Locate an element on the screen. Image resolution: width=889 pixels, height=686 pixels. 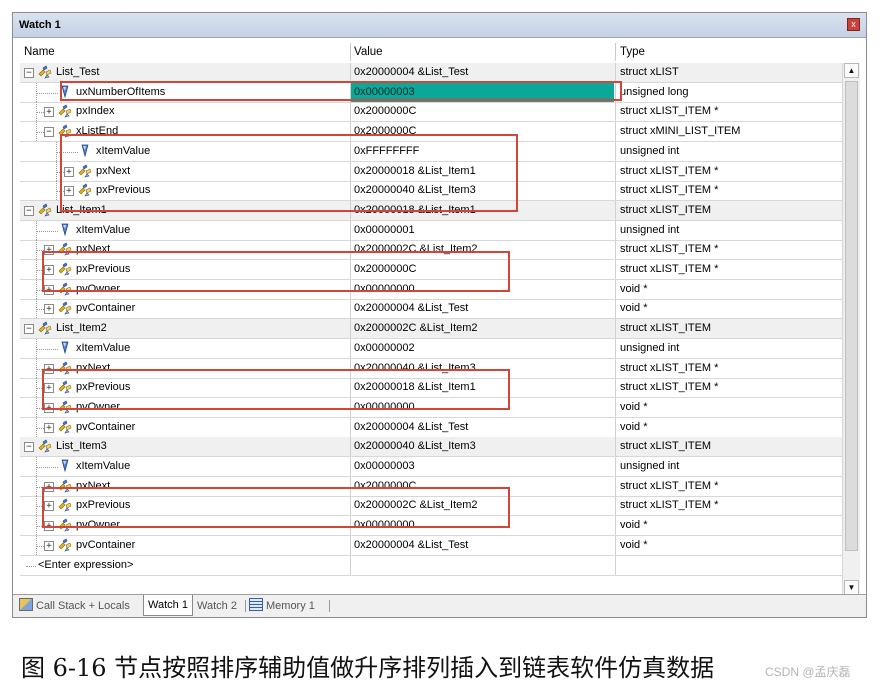
watch-name: pxIndex is located at coordinates (95, 111).